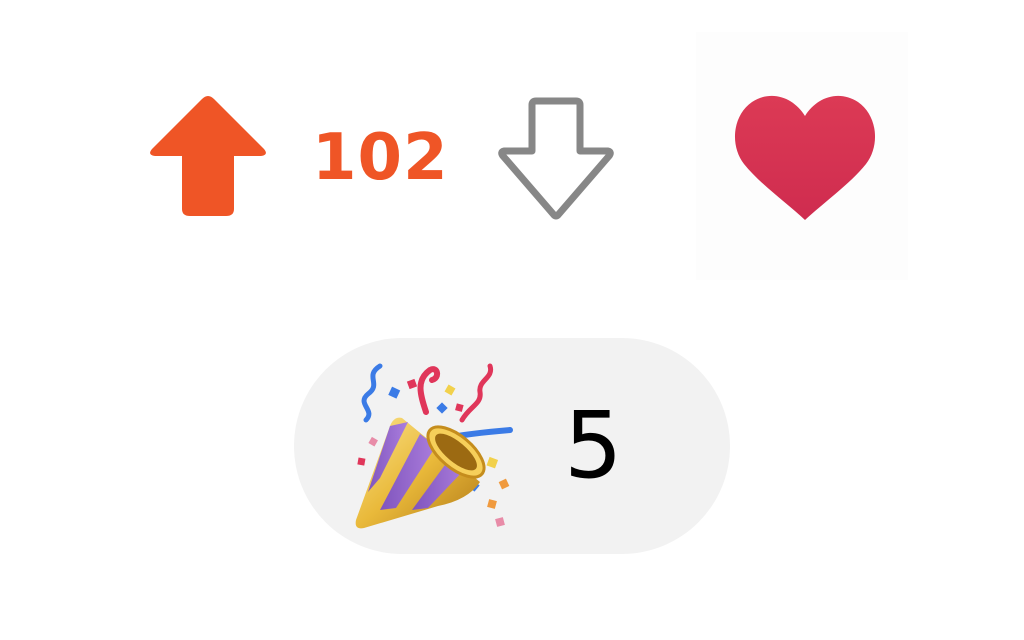 Image resolution: width=1024 pixels, height=640 pixels. I want to click on reaction-count: 5, so click(593, 445).